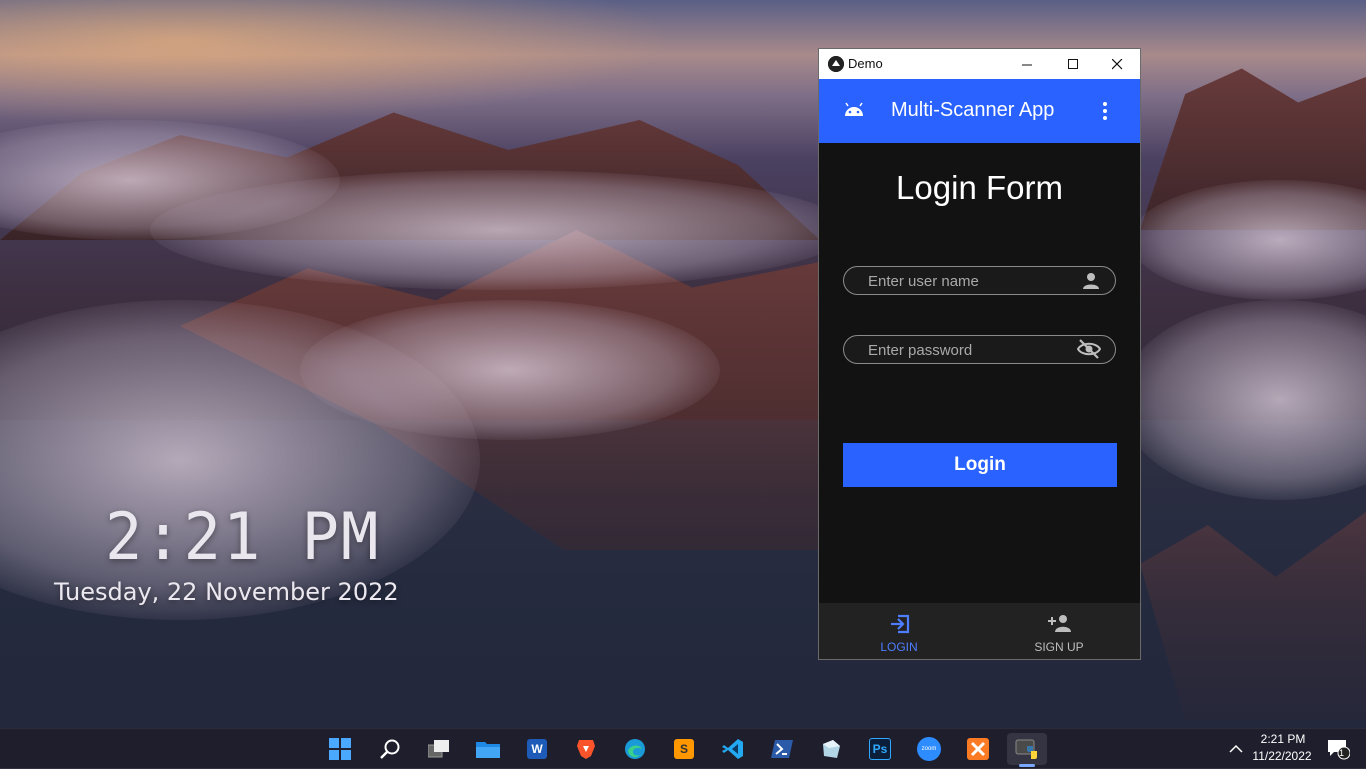 This screenshot has width=1366, height=769. I want to click on nav-item-signup: SIGN UP, so click(1059, 631).